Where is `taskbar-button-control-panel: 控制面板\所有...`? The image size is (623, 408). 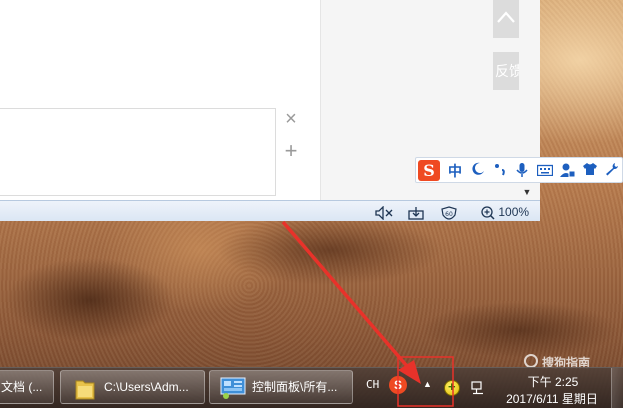
taskbar-button-control-panel: 控制面板\所有... is located at coordinates (281, 387).